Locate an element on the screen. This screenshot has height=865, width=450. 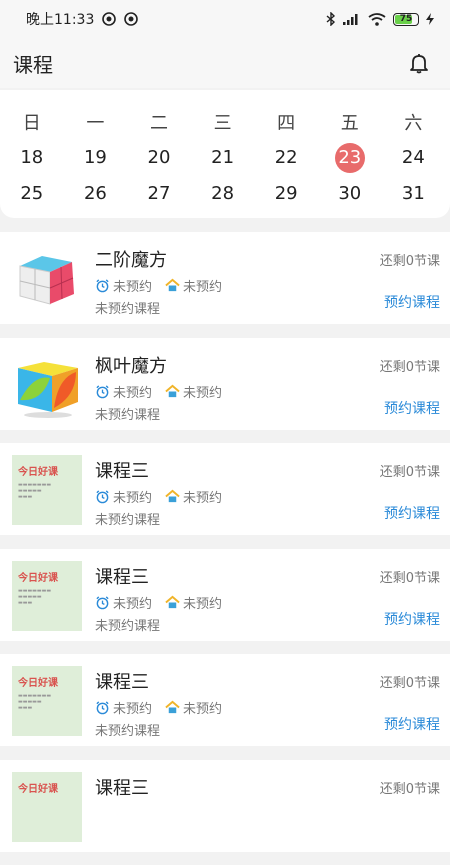
calendar-day: 24 is located at coordinates (413, 158).